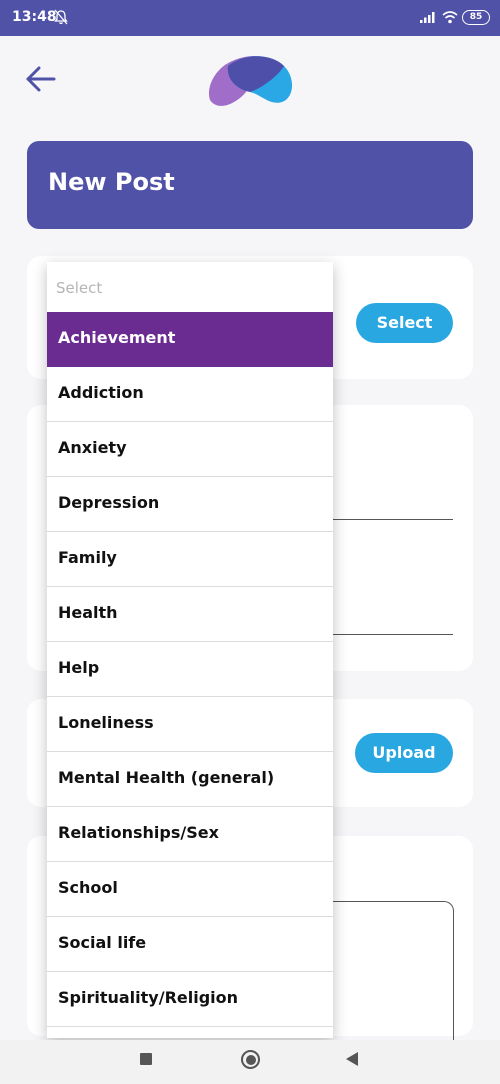  What do you see at coordinates (190, 394) in the screenshot?
I see `dropdown-option-addiction: Addiction` at bounding box center [190, 394].